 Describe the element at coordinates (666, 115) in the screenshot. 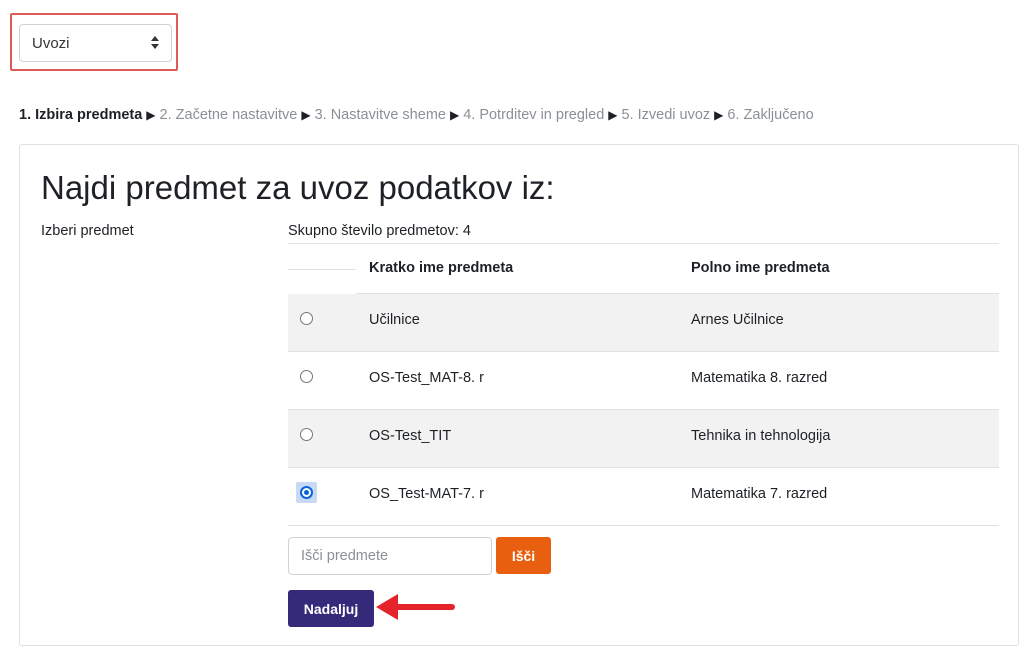

I see `step-5: 5. Izvedi uvoz` at that location.